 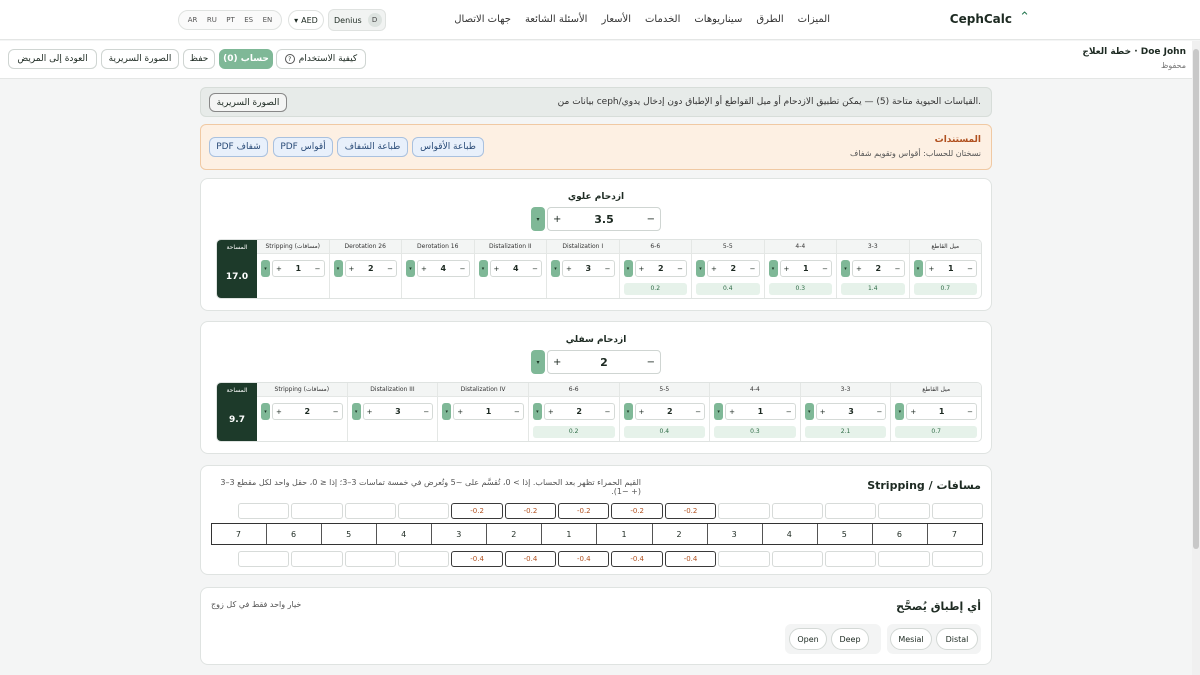 What do you see at coordinates (199, 59) in the screenshot?
I see `save-button: حفظ` at bounding box center [199, 59].